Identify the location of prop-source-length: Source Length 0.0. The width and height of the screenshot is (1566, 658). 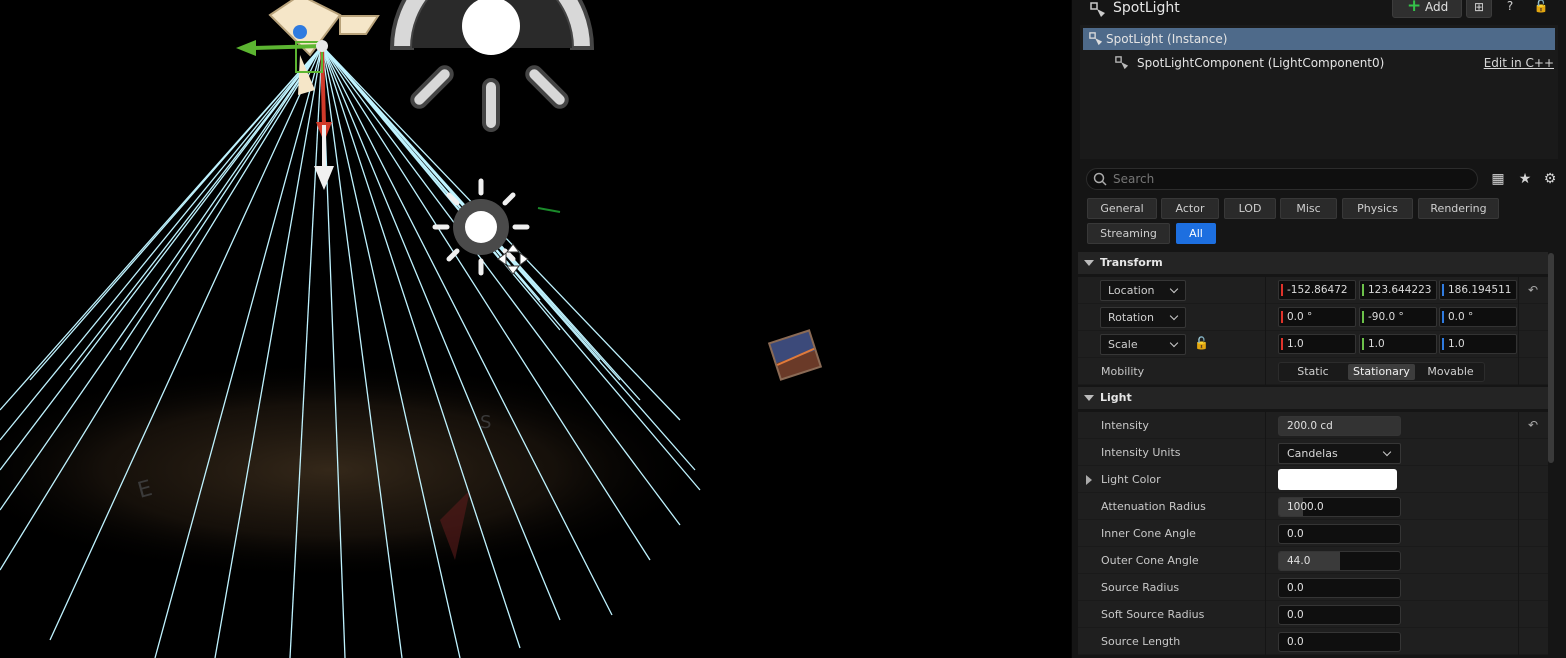
(1313, 641).